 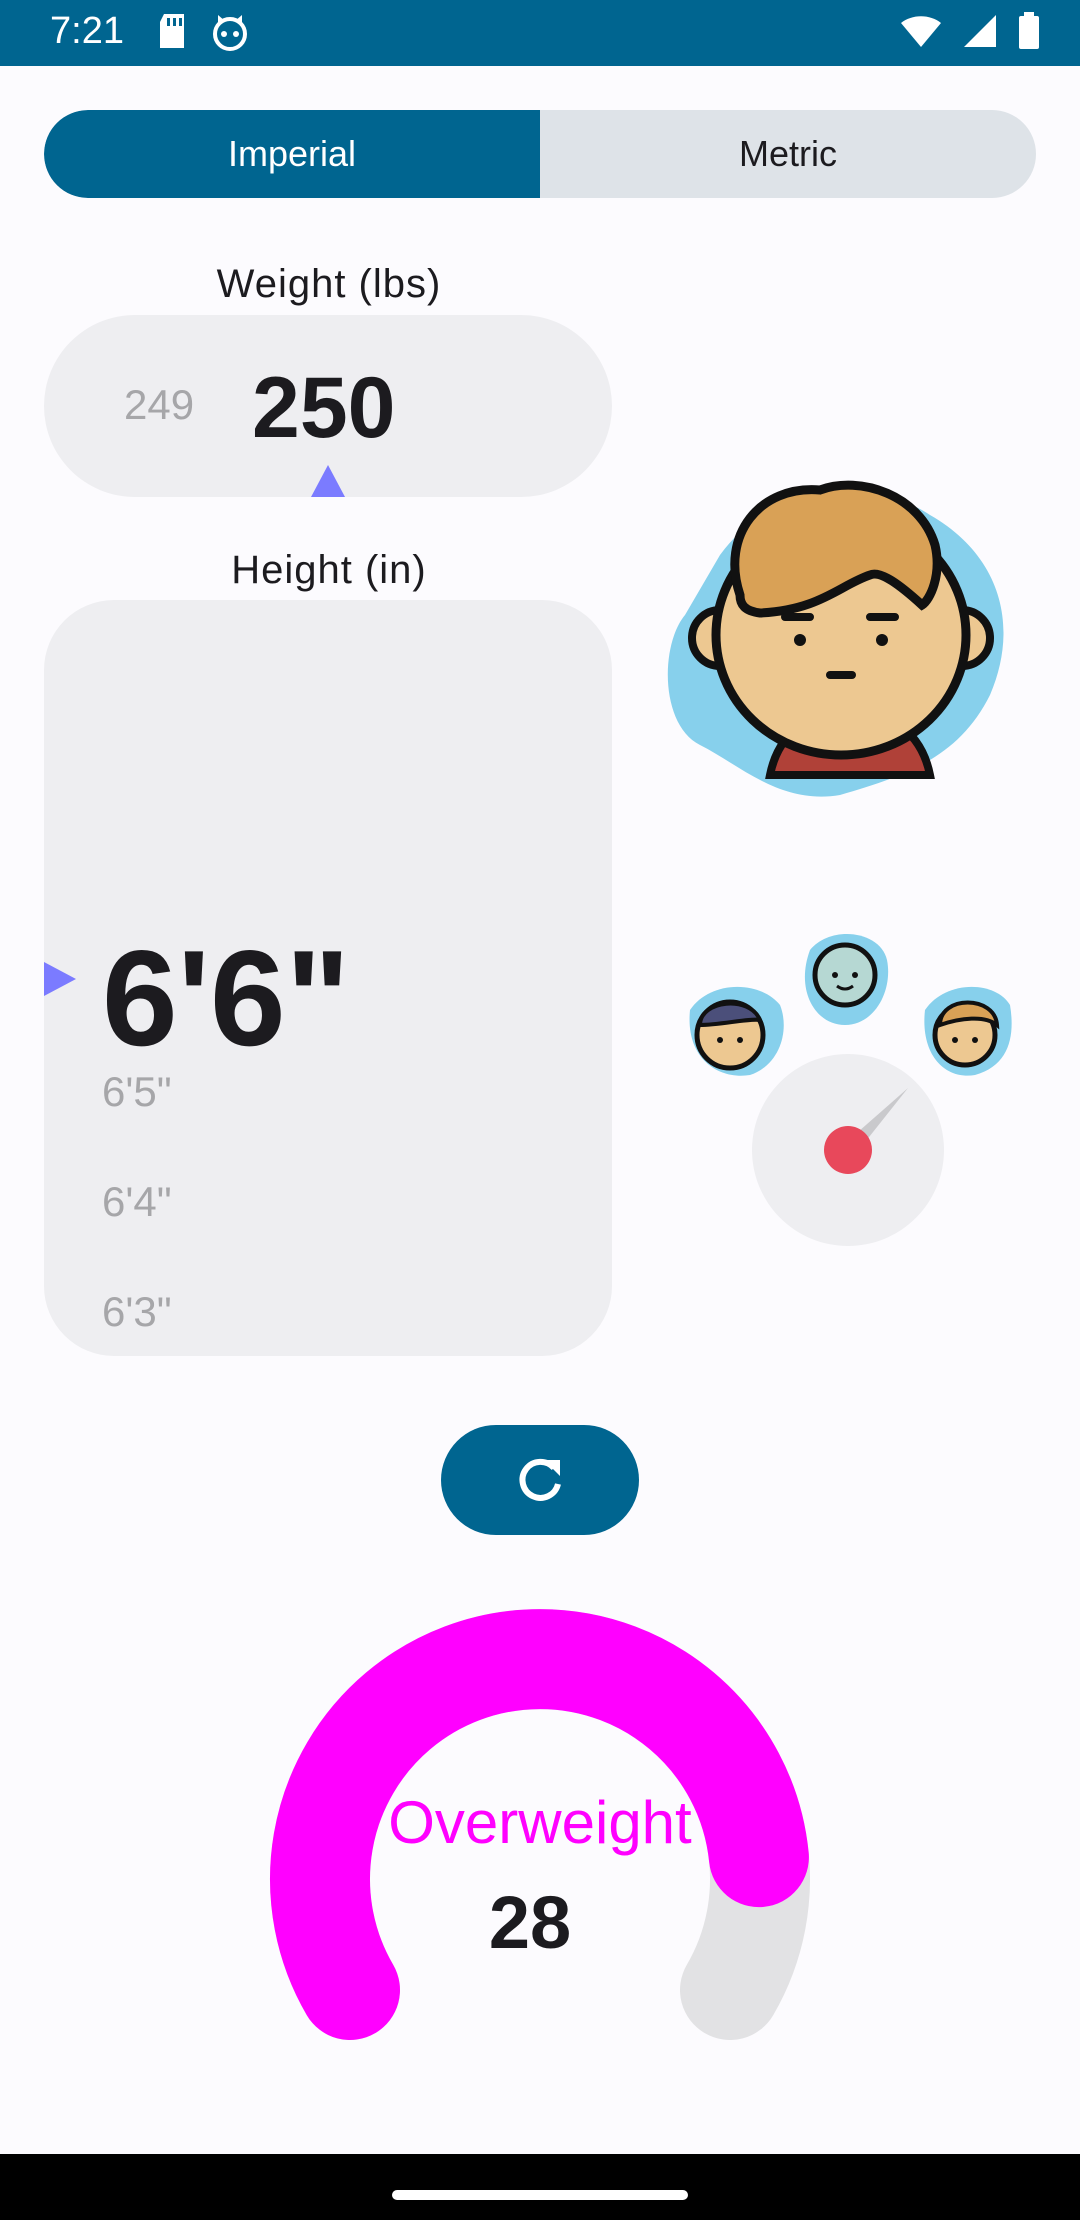 I want to click on metric-option: Metric, so click(x=788, y=154).